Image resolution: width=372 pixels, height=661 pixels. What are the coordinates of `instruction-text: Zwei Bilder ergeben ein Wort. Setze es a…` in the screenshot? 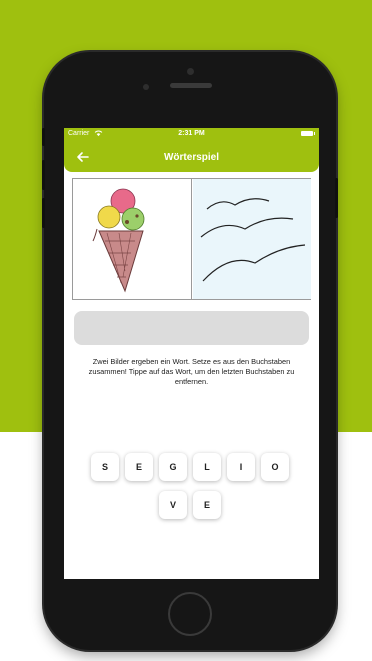 It's located at (191, 371).